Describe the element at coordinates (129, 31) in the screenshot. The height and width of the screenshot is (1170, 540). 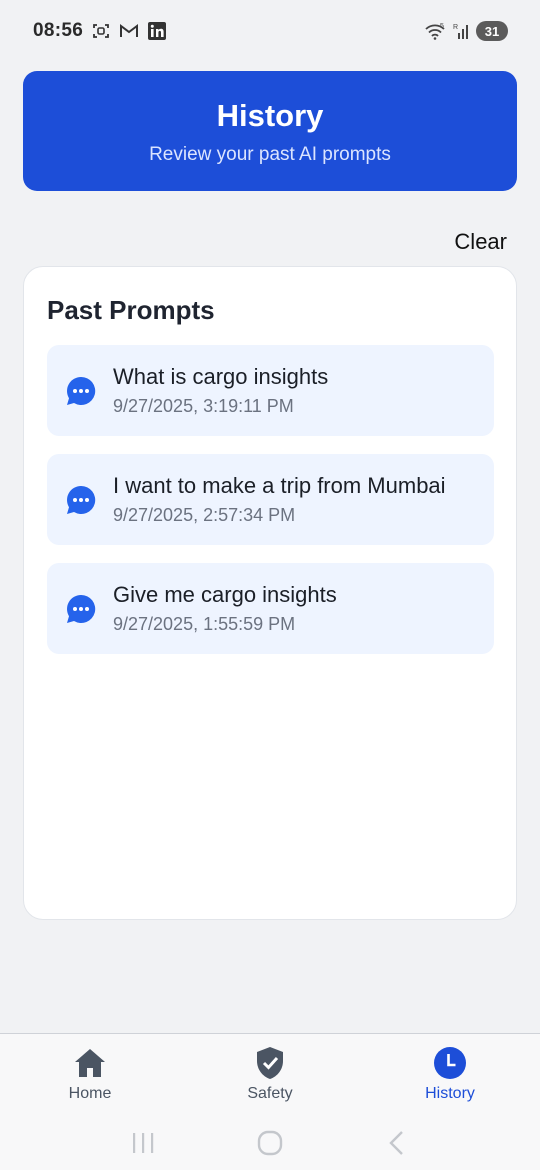
I see `gmail-icon` at that location.